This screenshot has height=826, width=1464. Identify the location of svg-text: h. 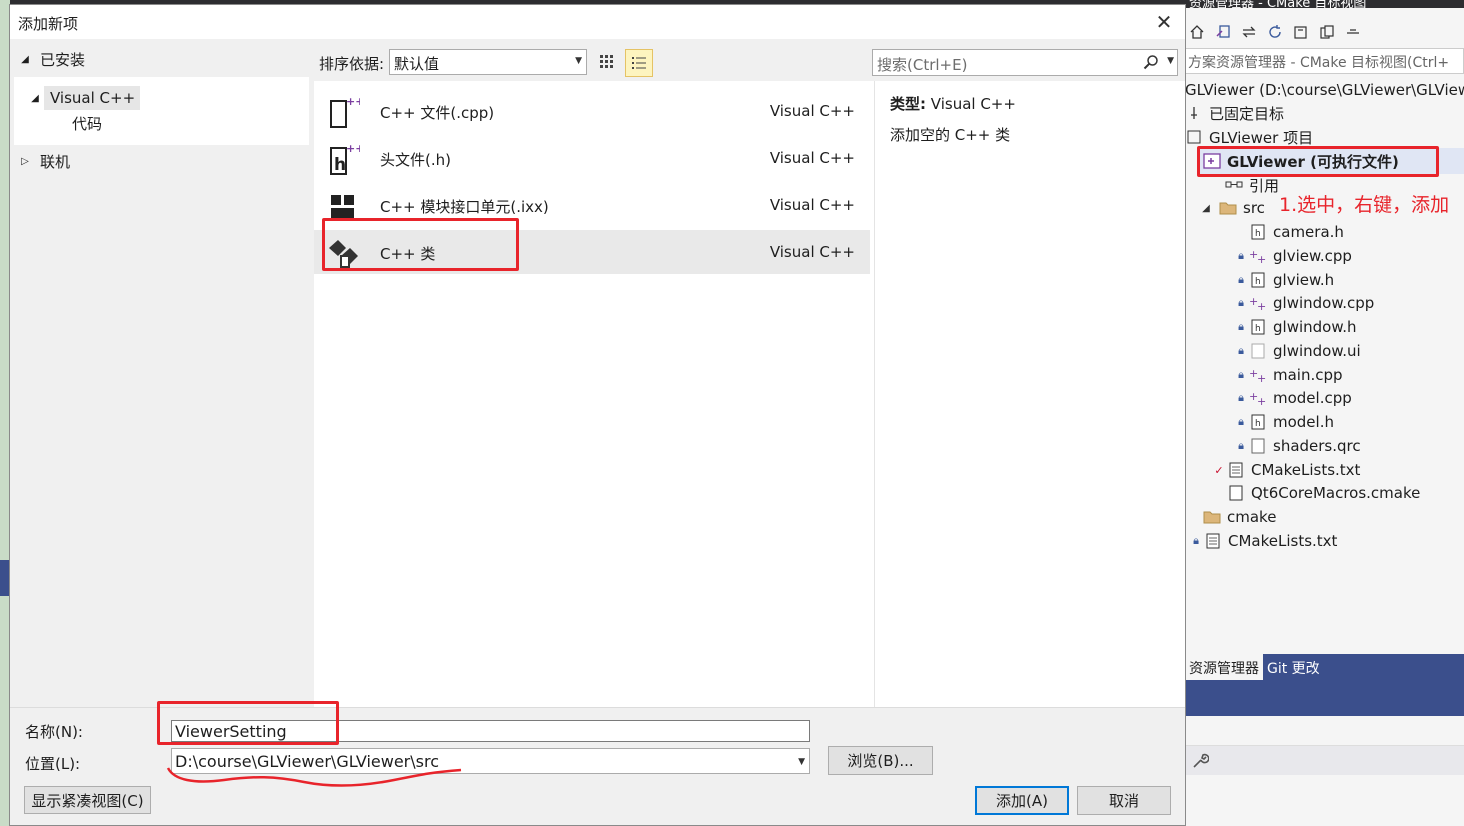
(1258, 234).